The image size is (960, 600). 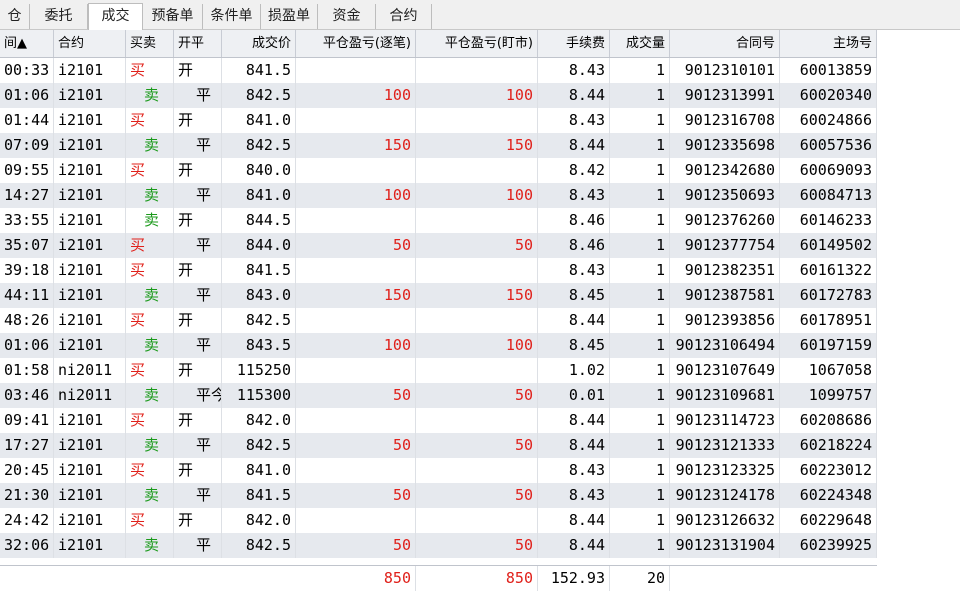 What do you see at coordinates (828, 70) in the screenshot?
I see `cell-exchange-no: 60013859` at bounding box center [828, 70].